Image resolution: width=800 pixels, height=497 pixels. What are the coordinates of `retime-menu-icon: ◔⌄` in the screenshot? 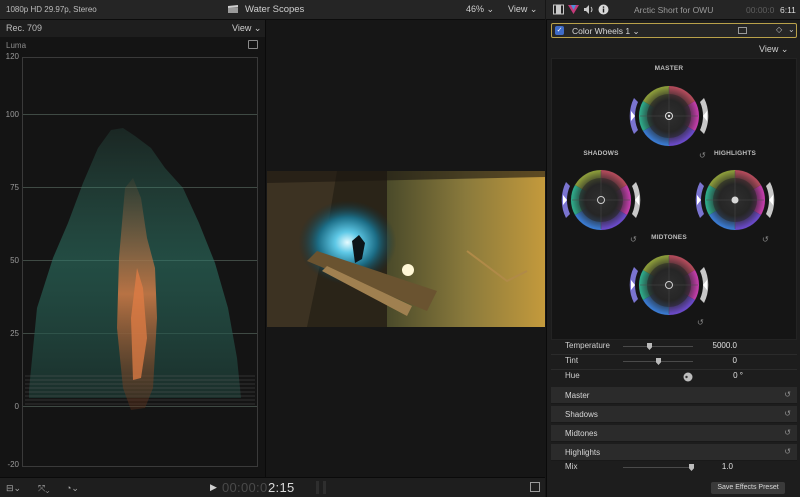 It's located at (72, 488).